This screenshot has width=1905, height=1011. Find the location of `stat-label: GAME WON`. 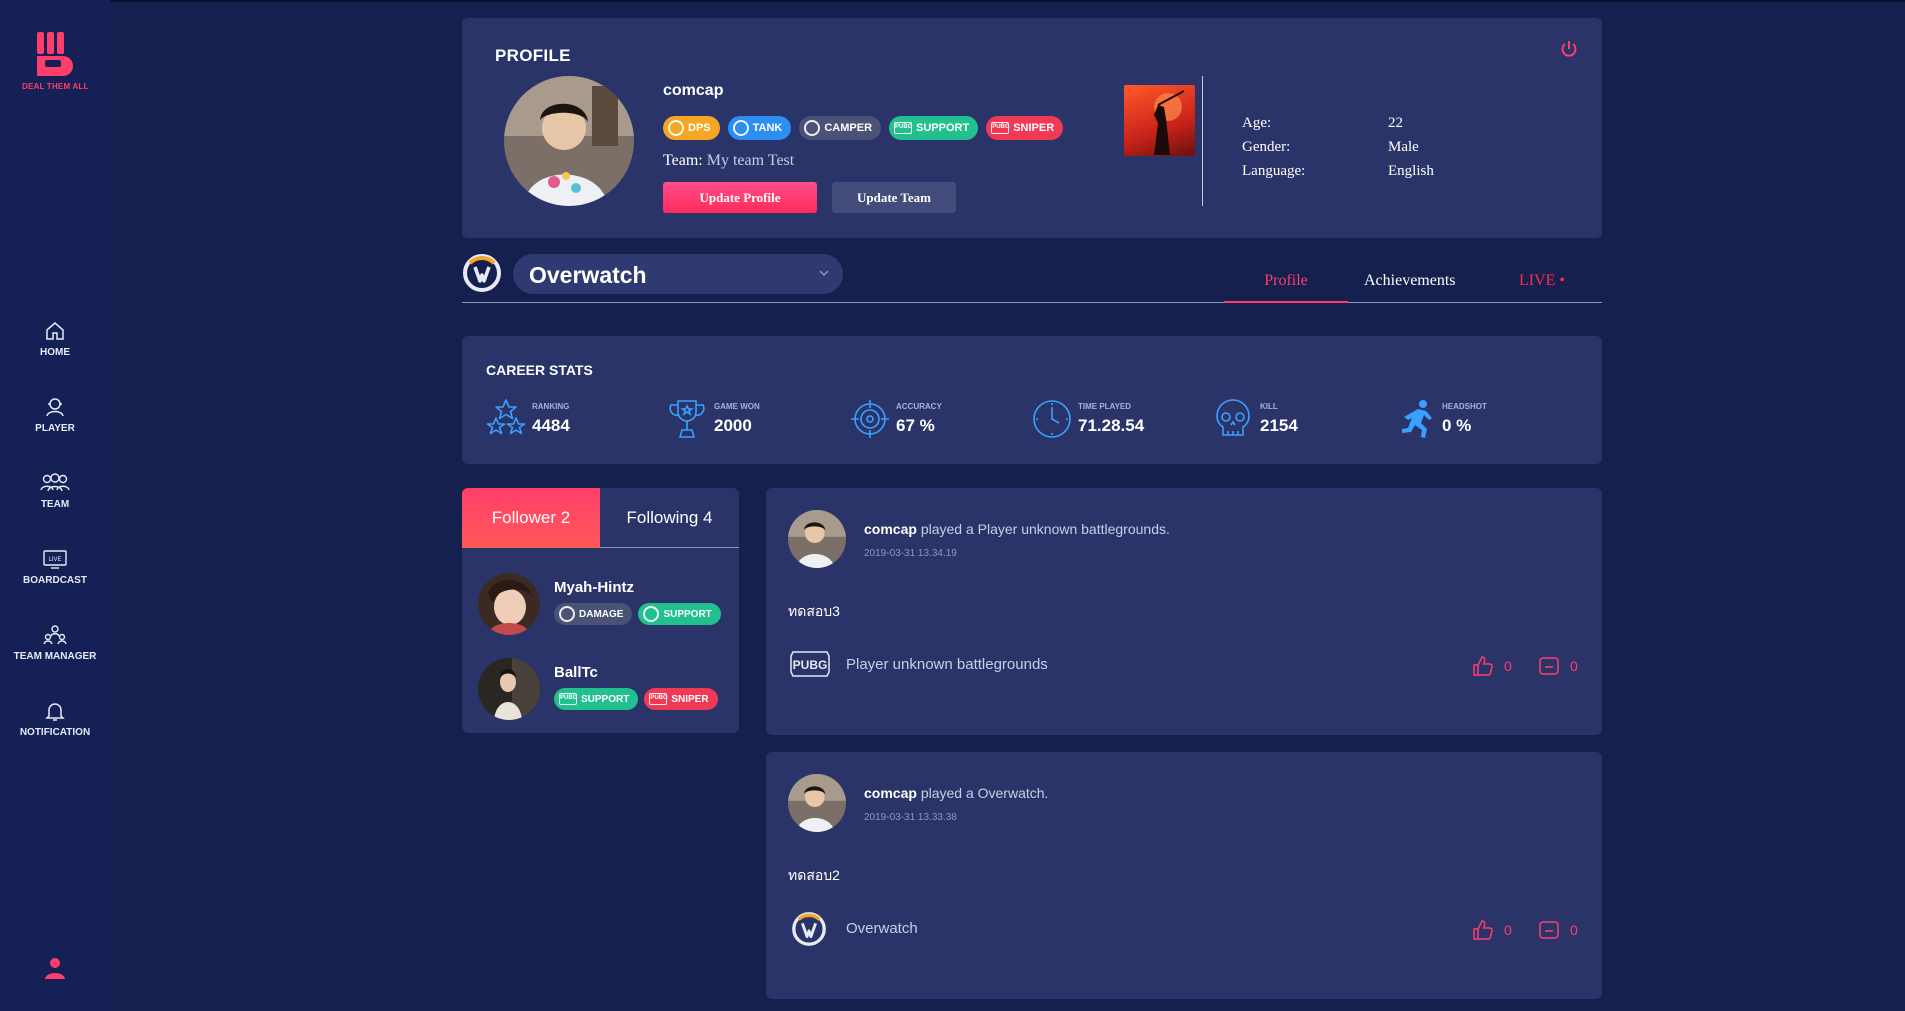

stat-label: GAME WON is located at coordinates (737, 406).